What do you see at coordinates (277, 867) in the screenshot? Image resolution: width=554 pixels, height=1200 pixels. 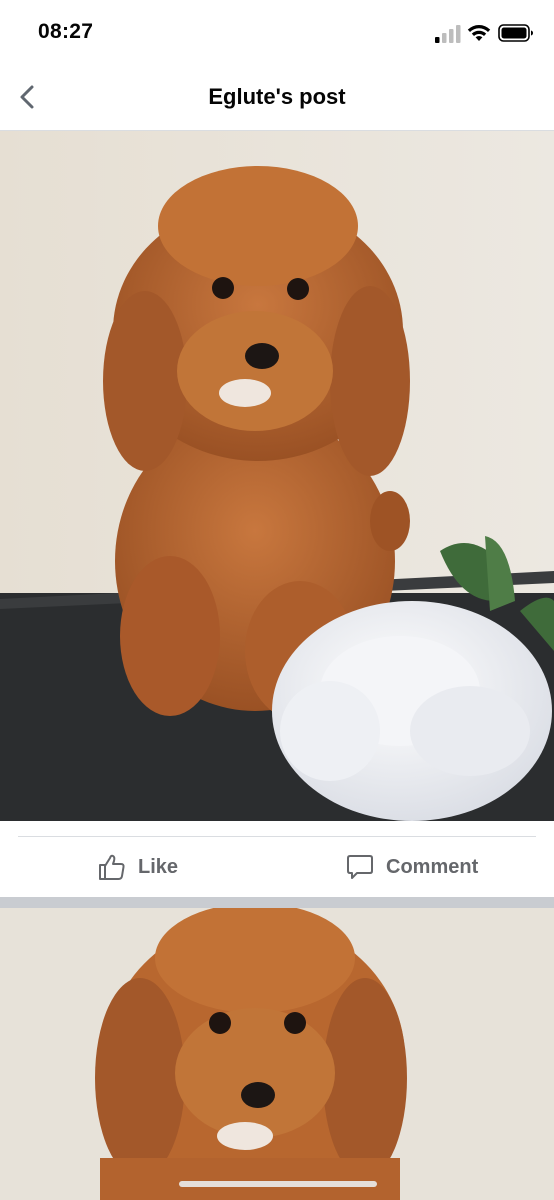 I see `post-actions-bar: Like Comment` at bounding box center [277, 867].